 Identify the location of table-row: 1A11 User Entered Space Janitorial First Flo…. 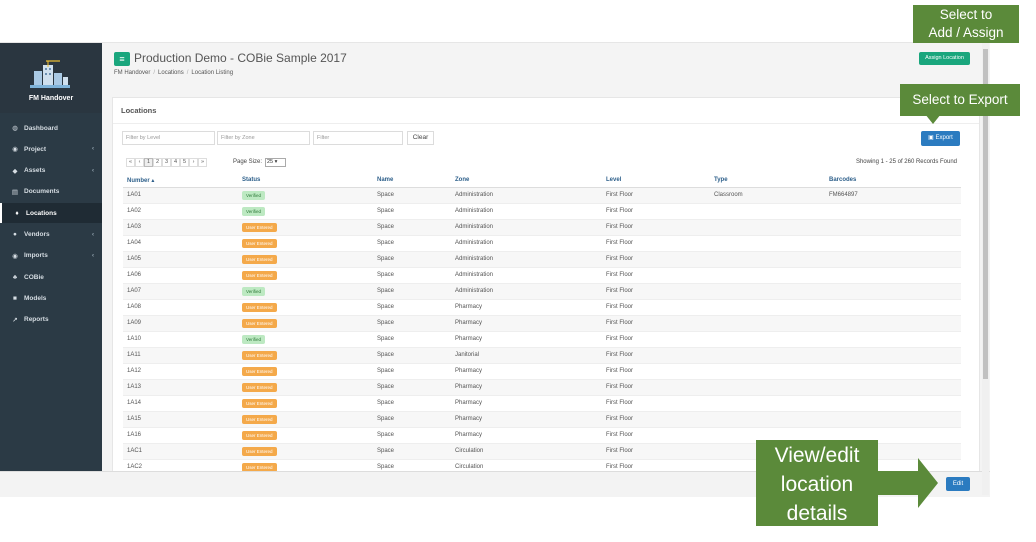
(542, 356).